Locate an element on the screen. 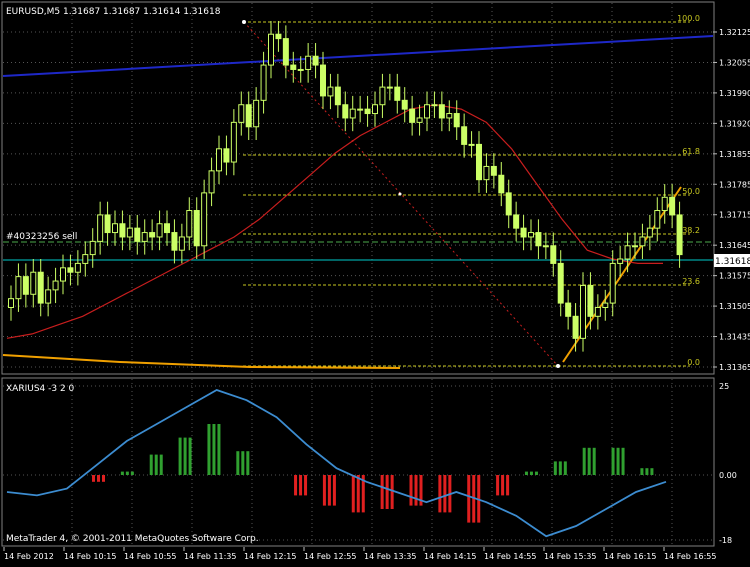 The width and height of the screenshot is (750, 567). price-axis-label: 1.31990 is located at coordinates (734, 93).